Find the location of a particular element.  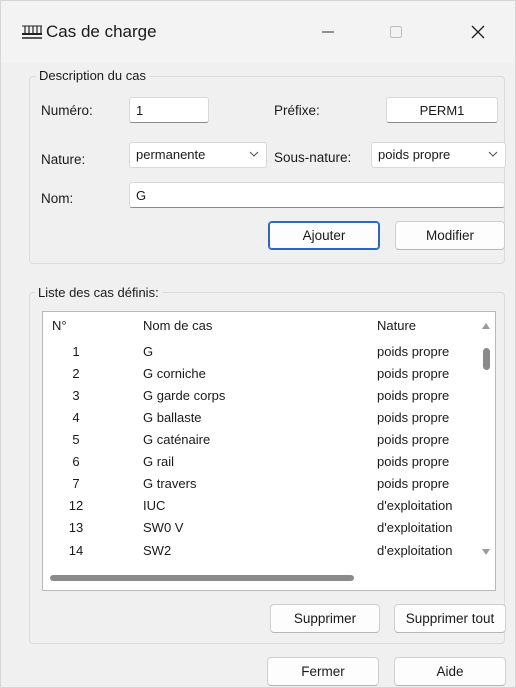

sous-nature-select: poids propre is located at coordinates (438, 155).